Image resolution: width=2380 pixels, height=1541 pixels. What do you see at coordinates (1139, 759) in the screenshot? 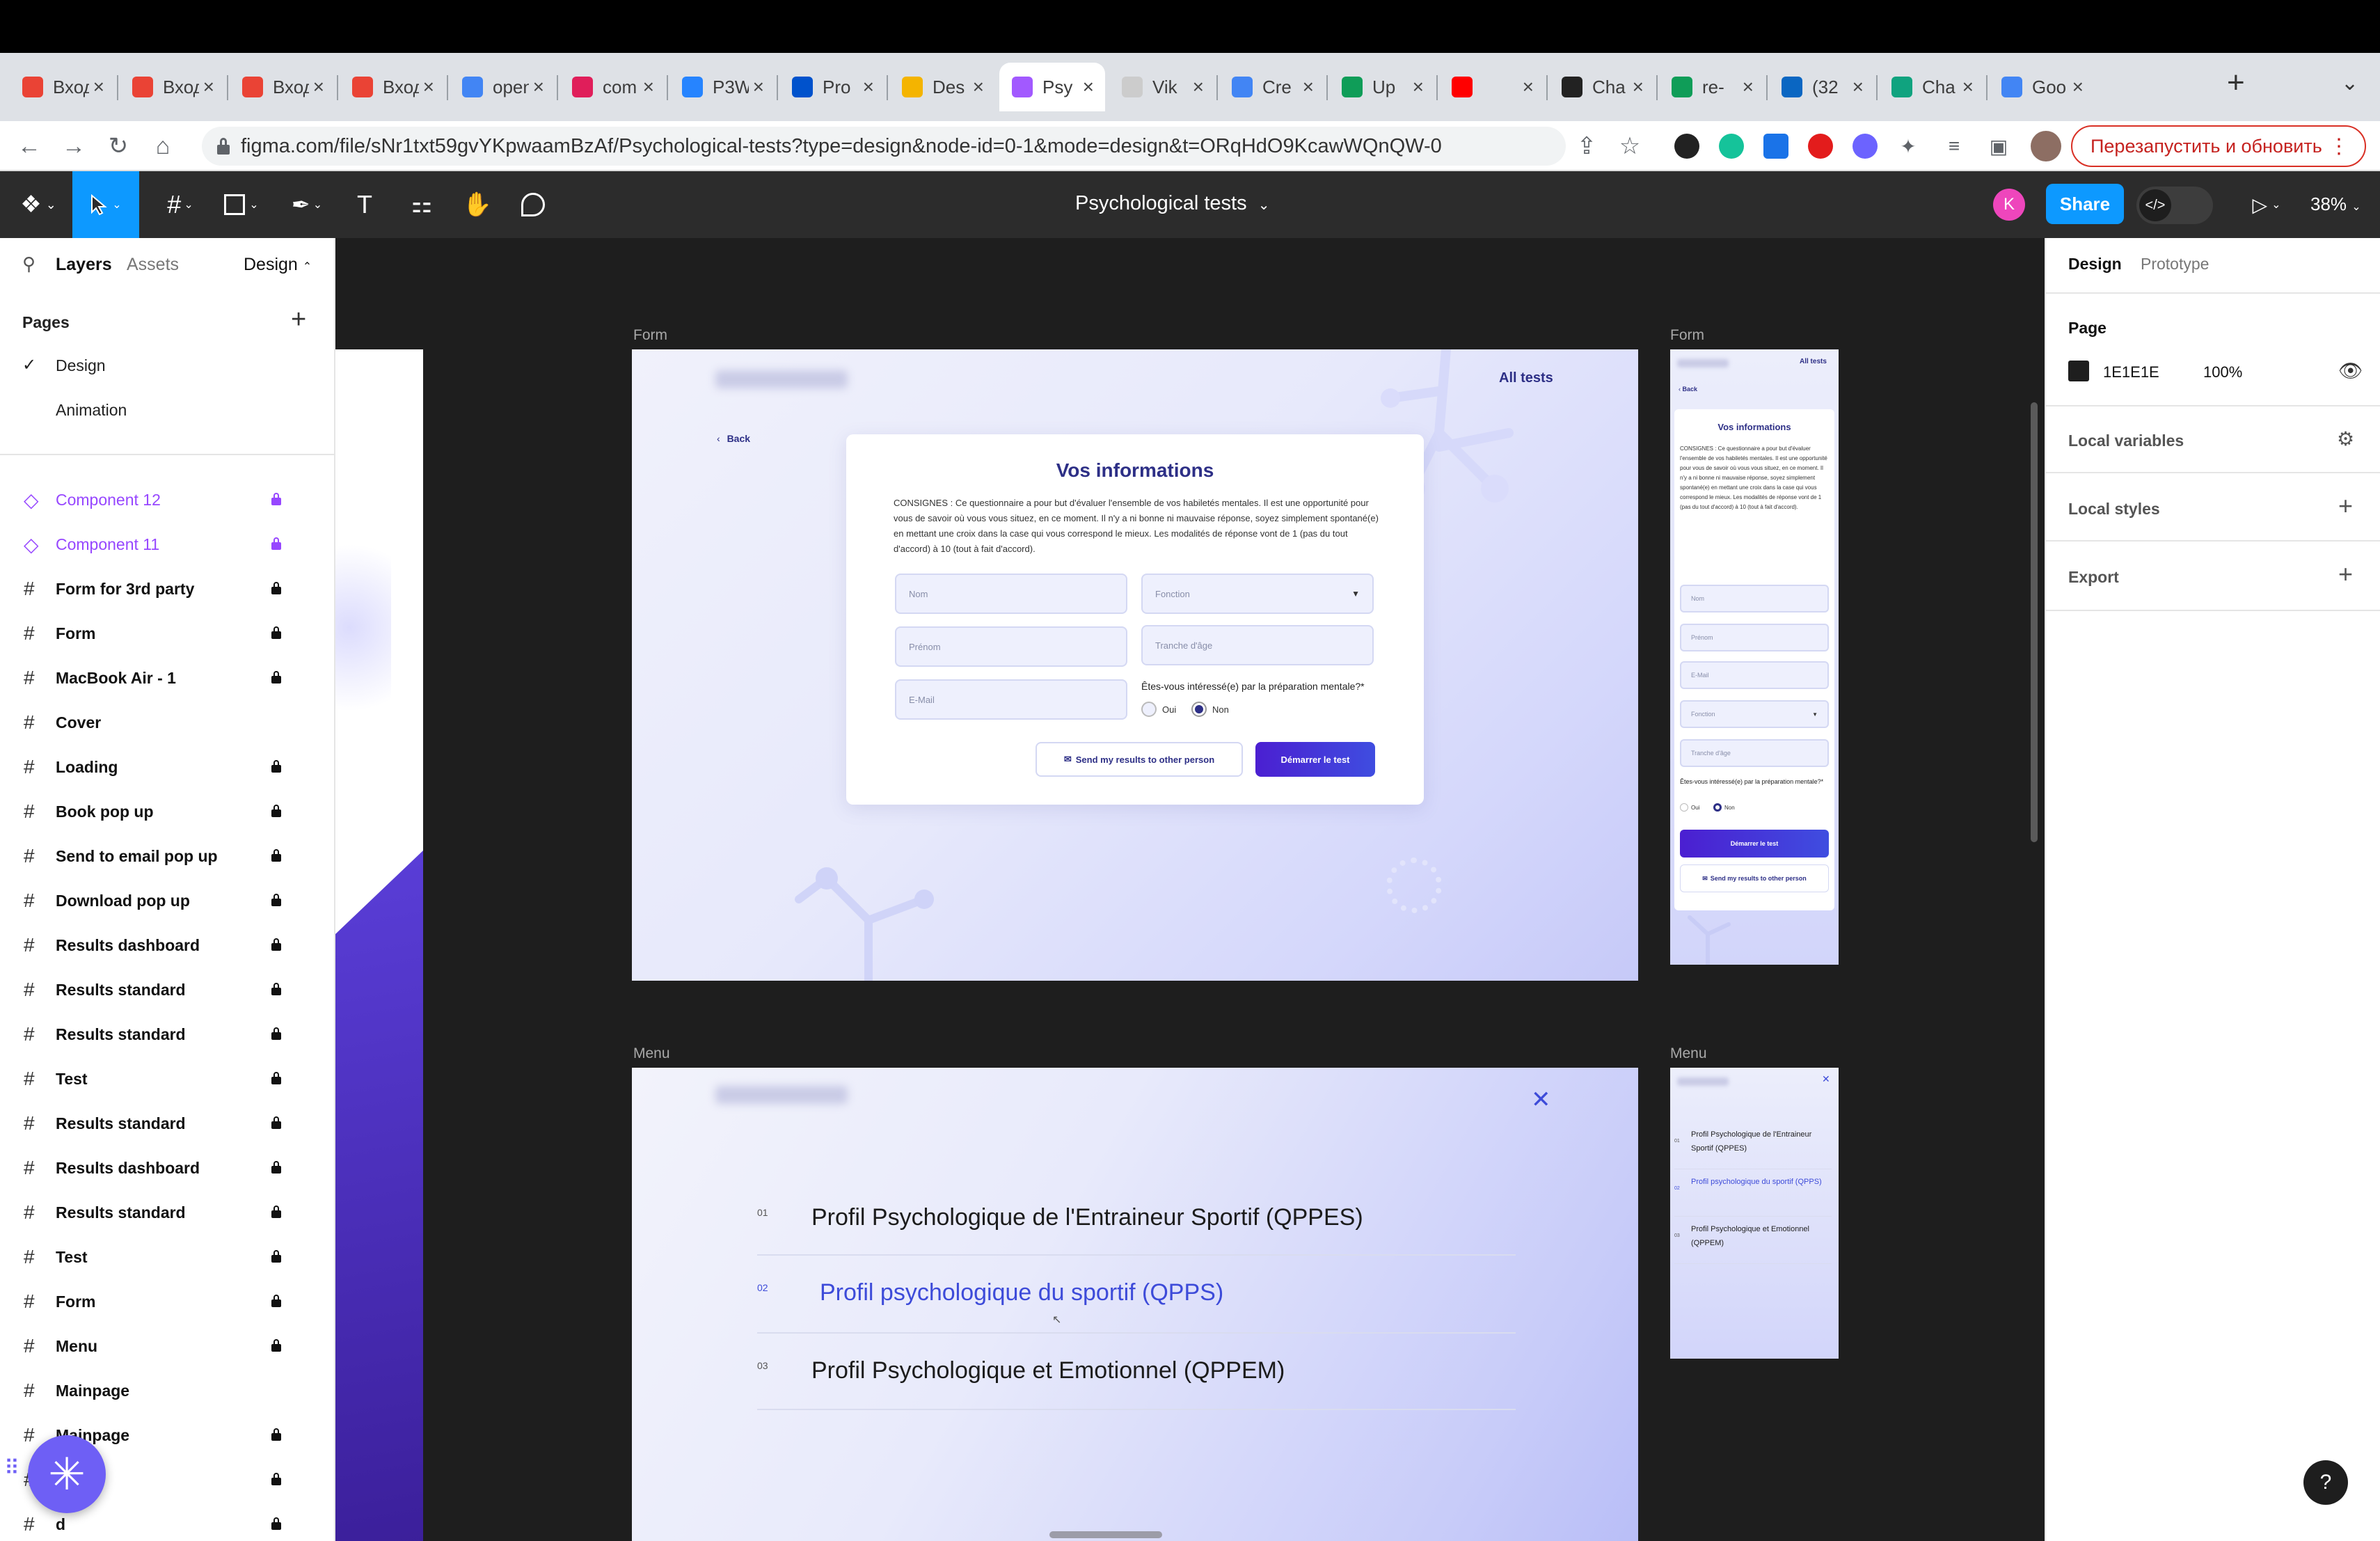
I see `send-results-button: ✉ Send my results to other person` at bounding box center [1139, 759].